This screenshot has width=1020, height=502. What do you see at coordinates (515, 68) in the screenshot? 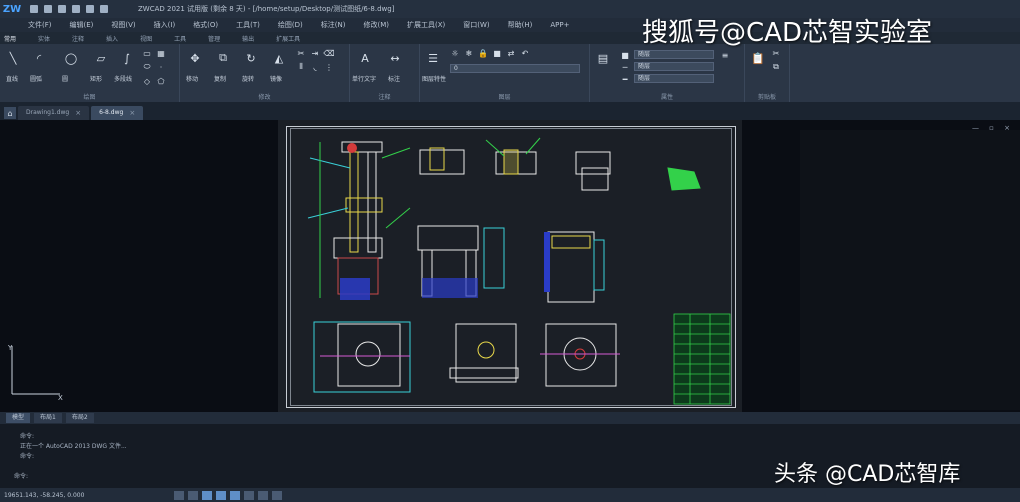
I see `layer-dropdown: 0` at bounding box center [515, 68].